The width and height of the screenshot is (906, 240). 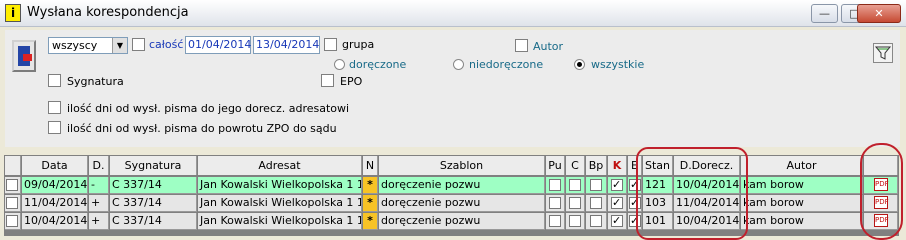 I want to click on annotation-ring-pdf, so click(x=881, y=191).